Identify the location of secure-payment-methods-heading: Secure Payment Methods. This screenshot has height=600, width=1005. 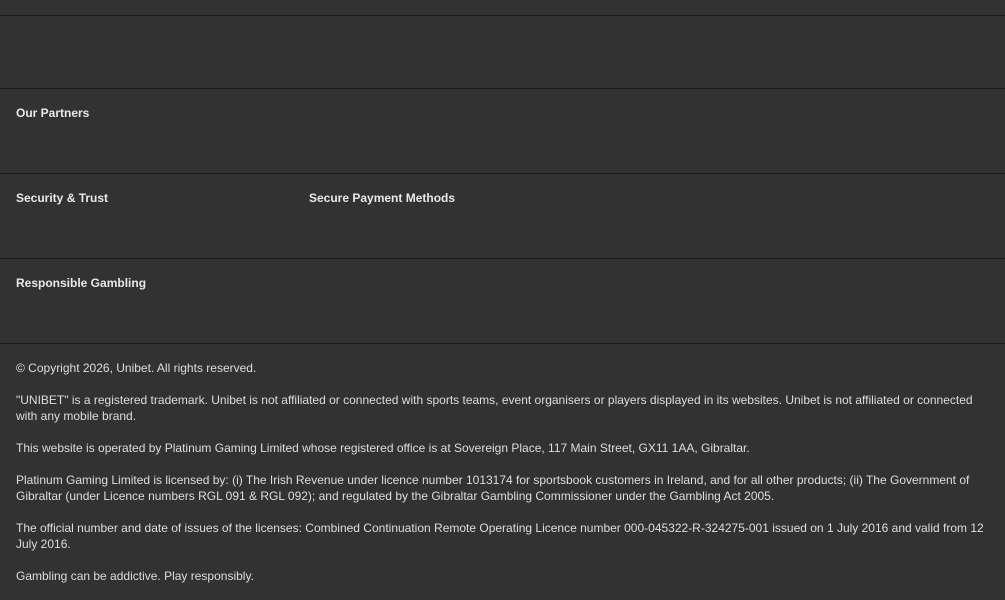
(382, 198).